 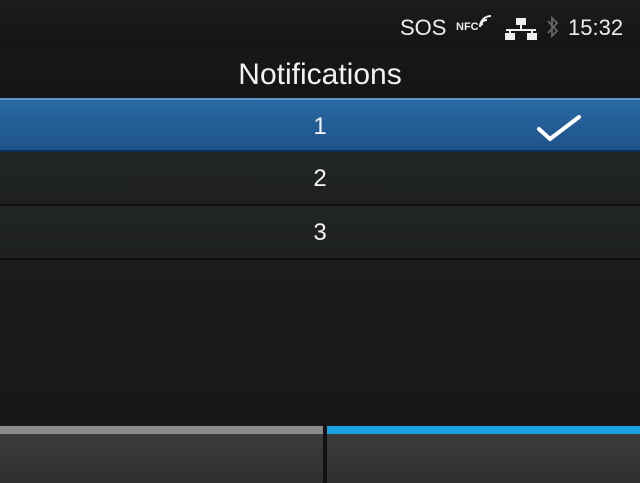 What do you see at coordinates (483, 454) in the screenshot?
I see `confirm-softkey-button` at bounding box center [483, 454].